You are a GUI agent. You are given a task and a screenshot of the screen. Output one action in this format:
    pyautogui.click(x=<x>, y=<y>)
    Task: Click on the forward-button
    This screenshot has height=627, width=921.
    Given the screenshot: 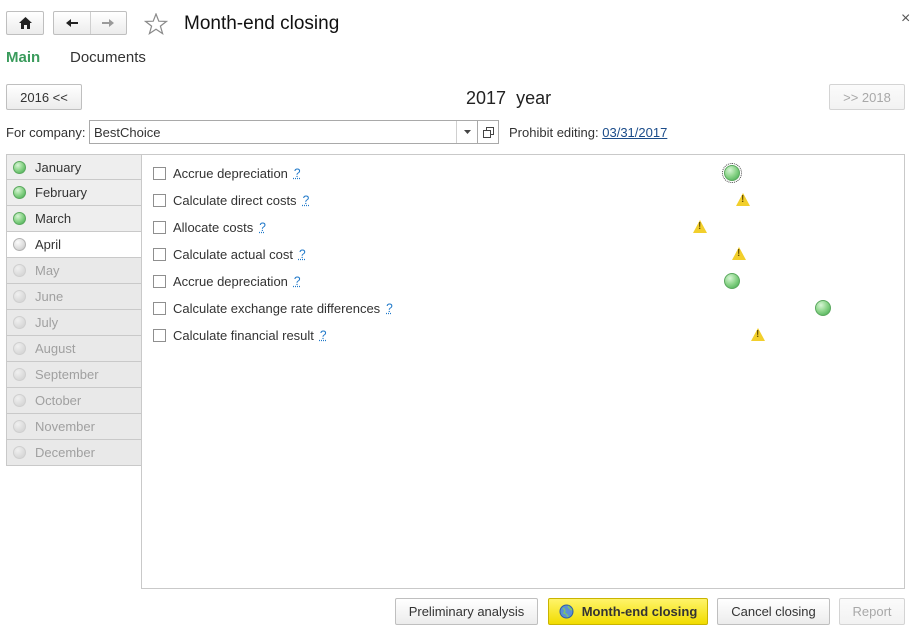 What is the action you would take?
    pyautogui.click(x=108, y=23)
    